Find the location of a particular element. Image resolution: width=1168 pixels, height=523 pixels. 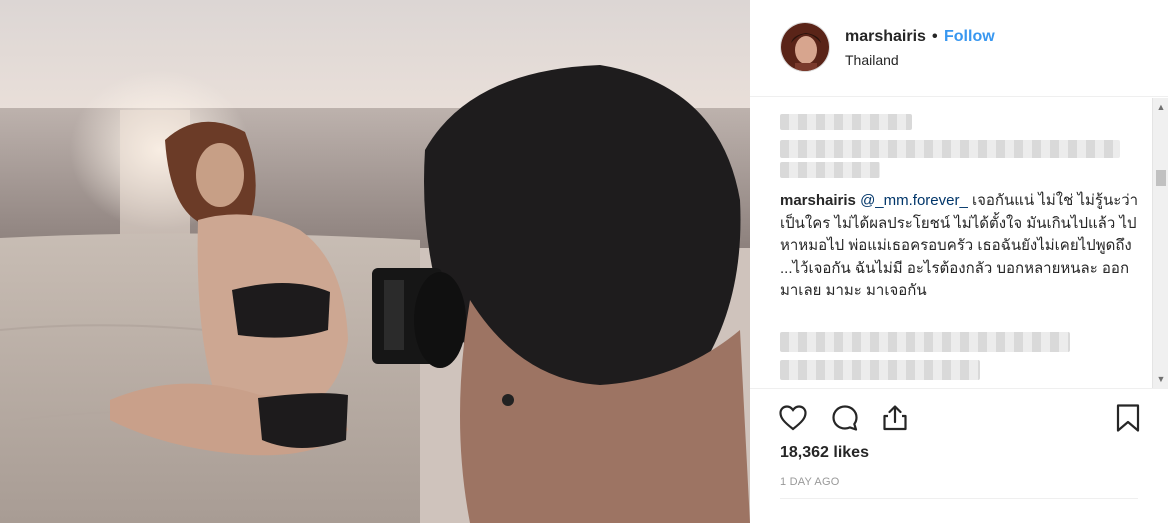

bookmark-icon is located at coordinates (1128, 418).